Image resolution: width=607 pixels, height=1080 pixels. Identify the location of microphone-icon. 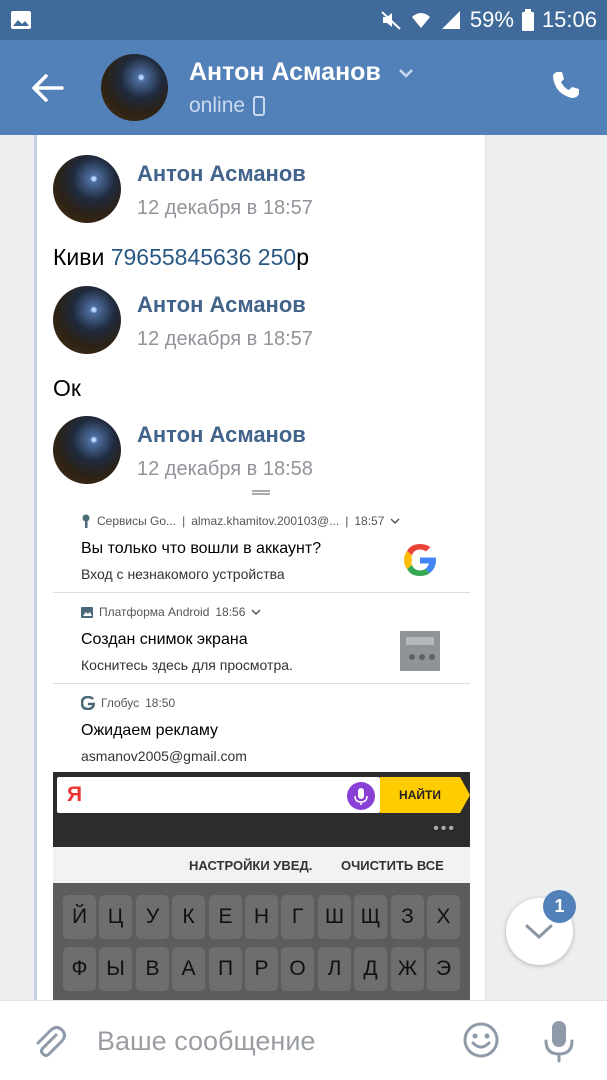
(559, 1041).